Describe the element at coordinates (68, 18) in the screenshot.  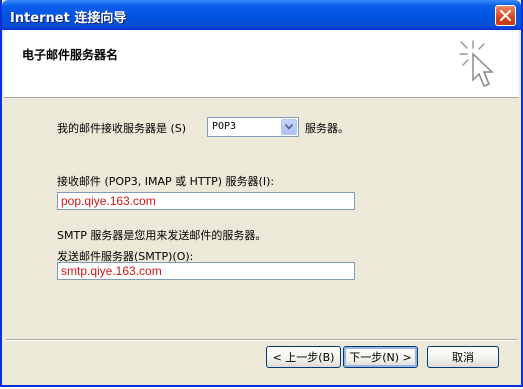
I see `window-title: Internet 连接向导` at that location.